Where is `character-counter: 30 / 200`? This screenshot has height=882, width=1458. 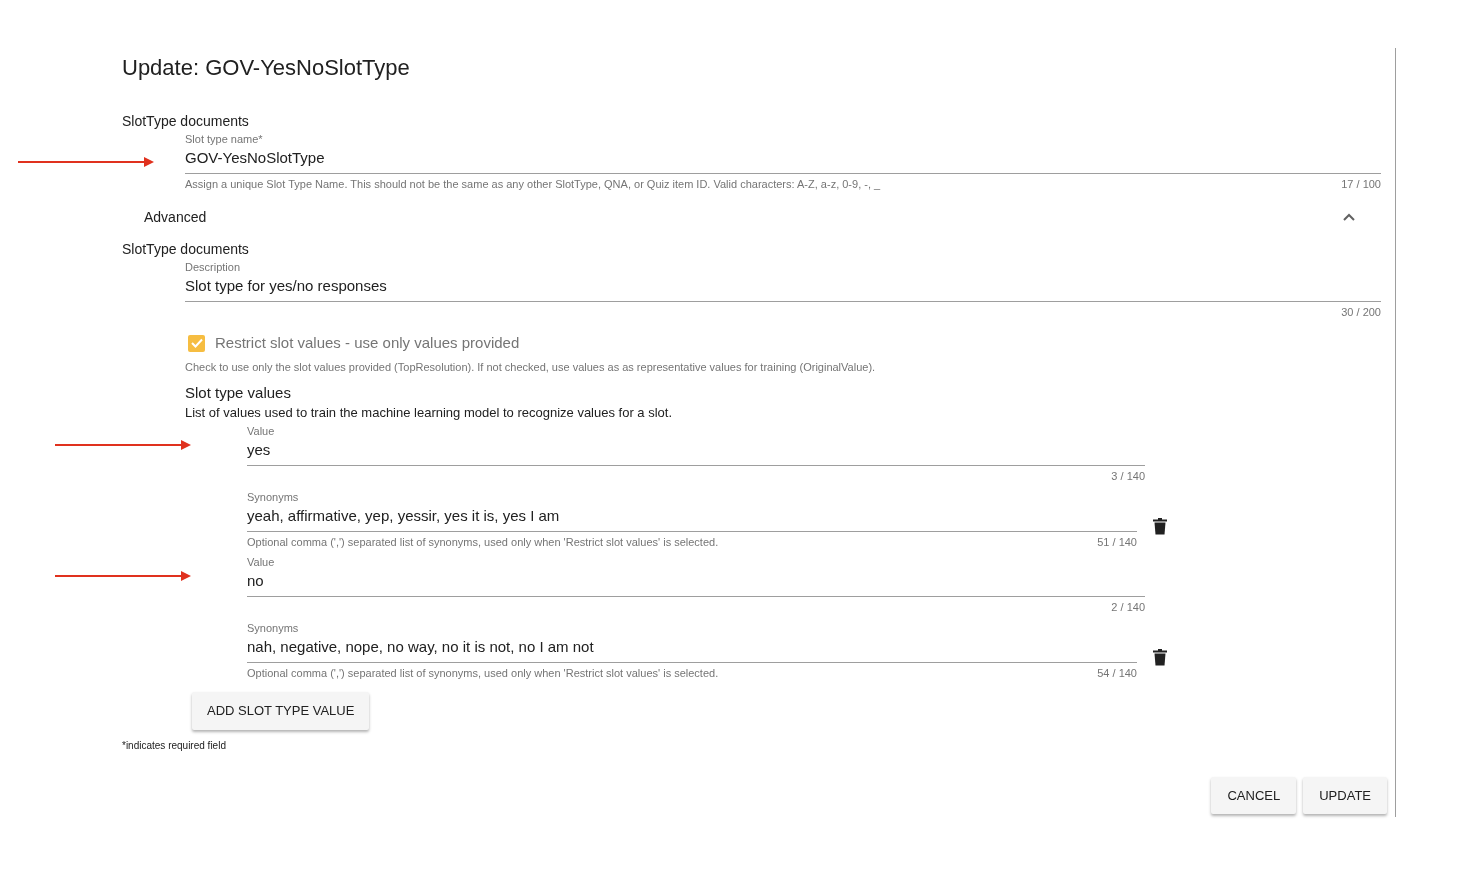 character-counter: 30 / 200 is located at coordinates (1361, 312).